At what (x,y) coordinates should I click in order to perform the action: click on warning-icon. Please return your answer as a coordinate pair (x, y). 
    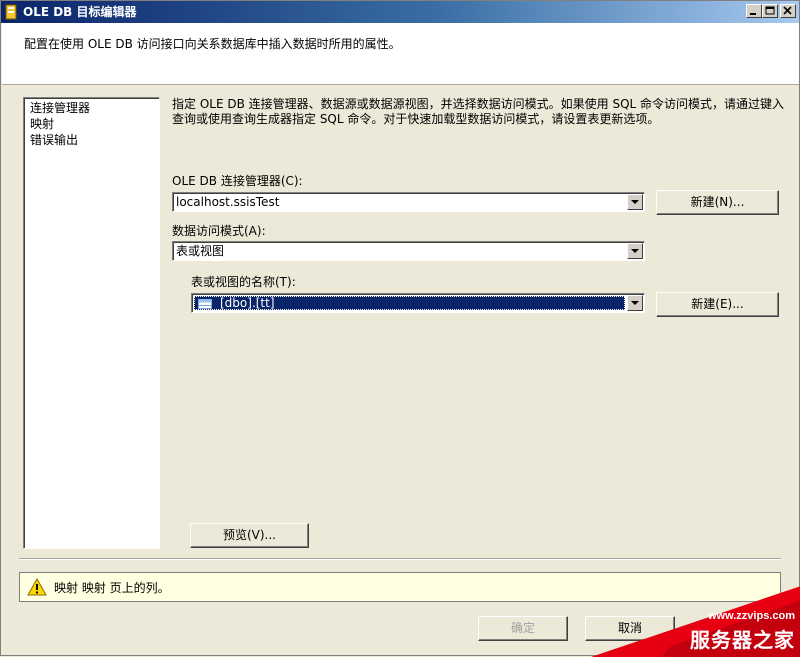
    Looking at the image, I should click on (37, 588).